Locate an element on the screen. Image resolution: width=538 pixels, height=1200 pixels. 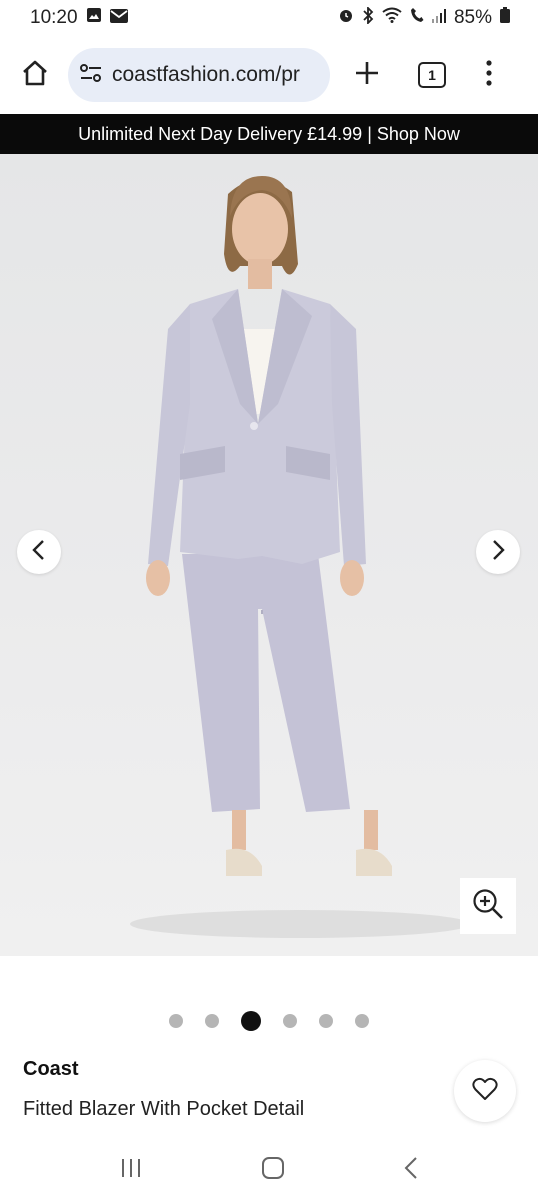
status-bar: 10:20 85% is located at coordinates (269, 18).